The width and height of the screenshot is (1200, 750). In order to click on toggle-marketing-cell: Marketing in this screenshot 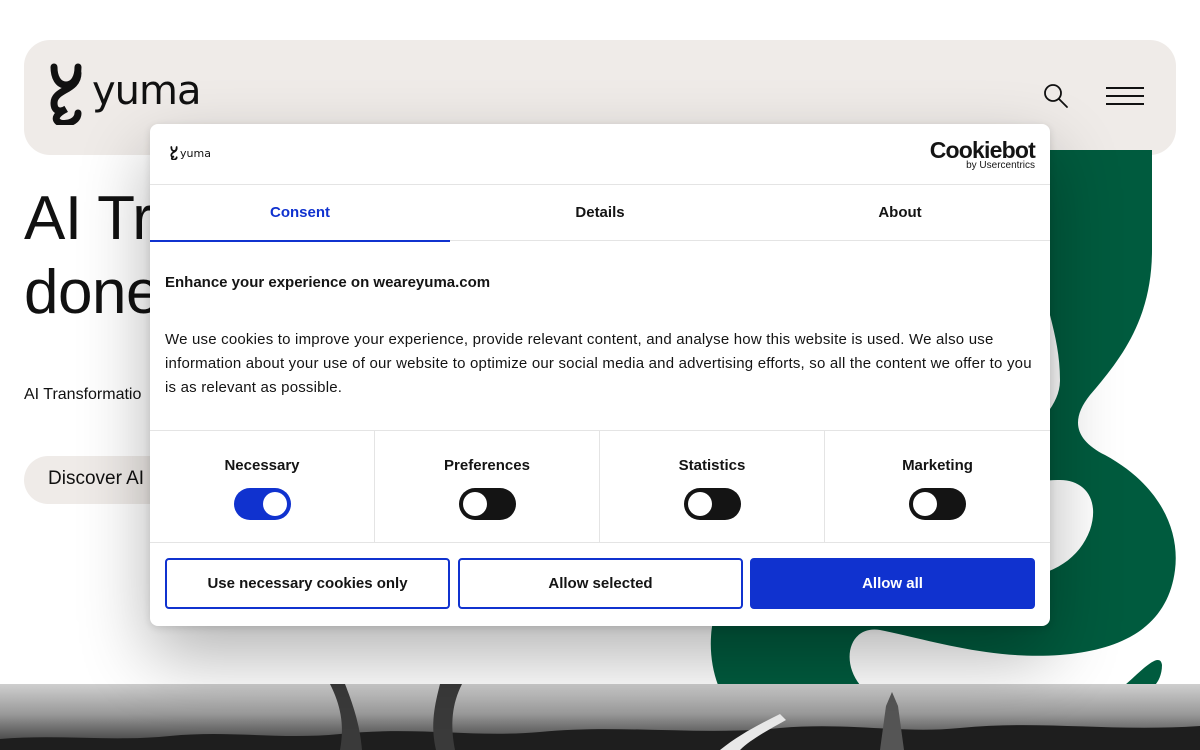, I will do `click(937, 487)`.